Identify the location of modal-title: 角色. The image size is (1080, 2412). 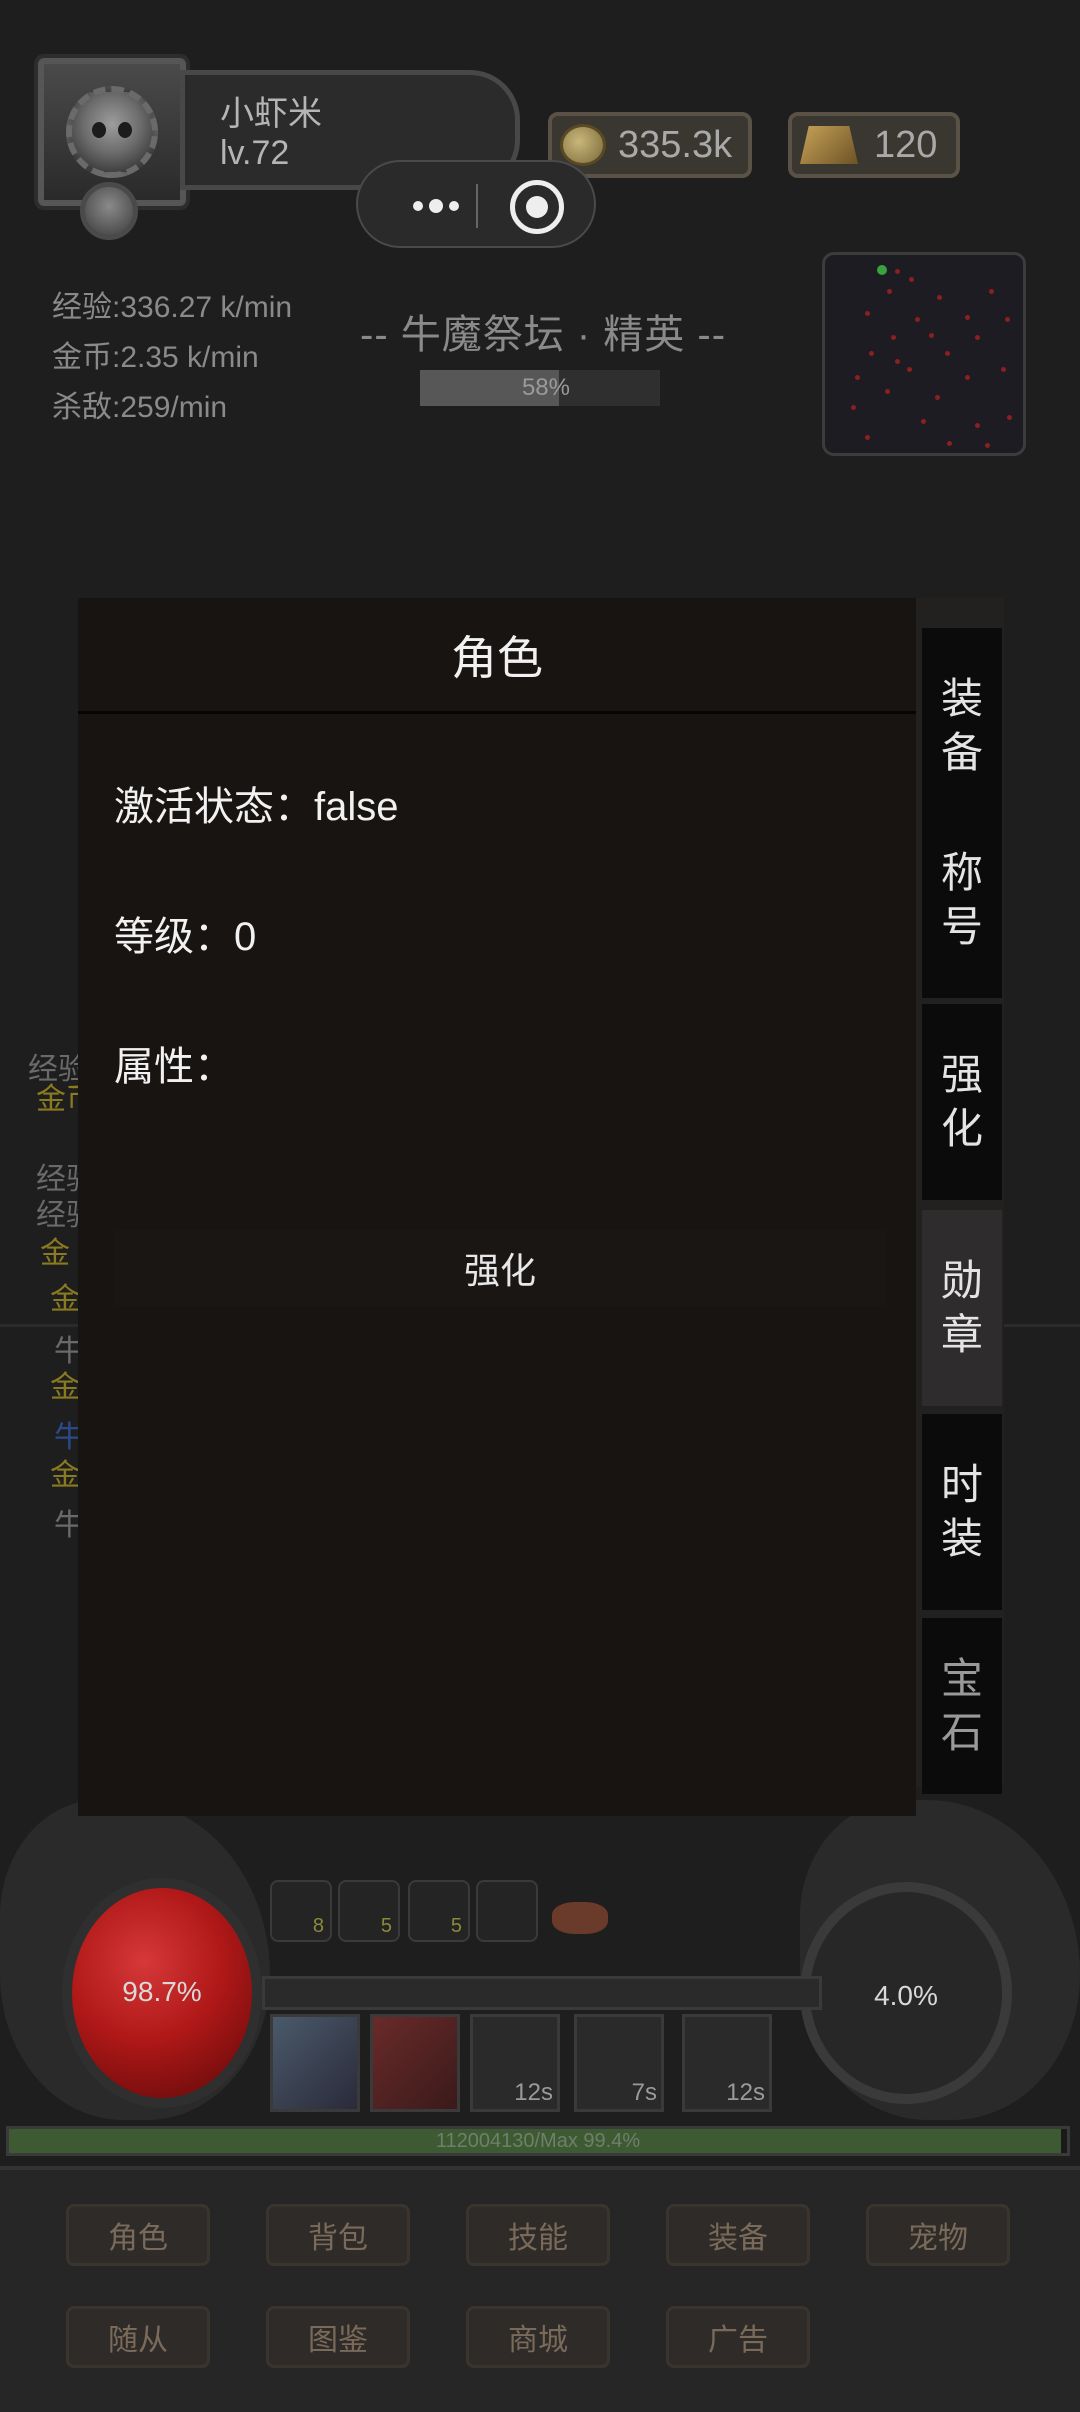
(497, 657).